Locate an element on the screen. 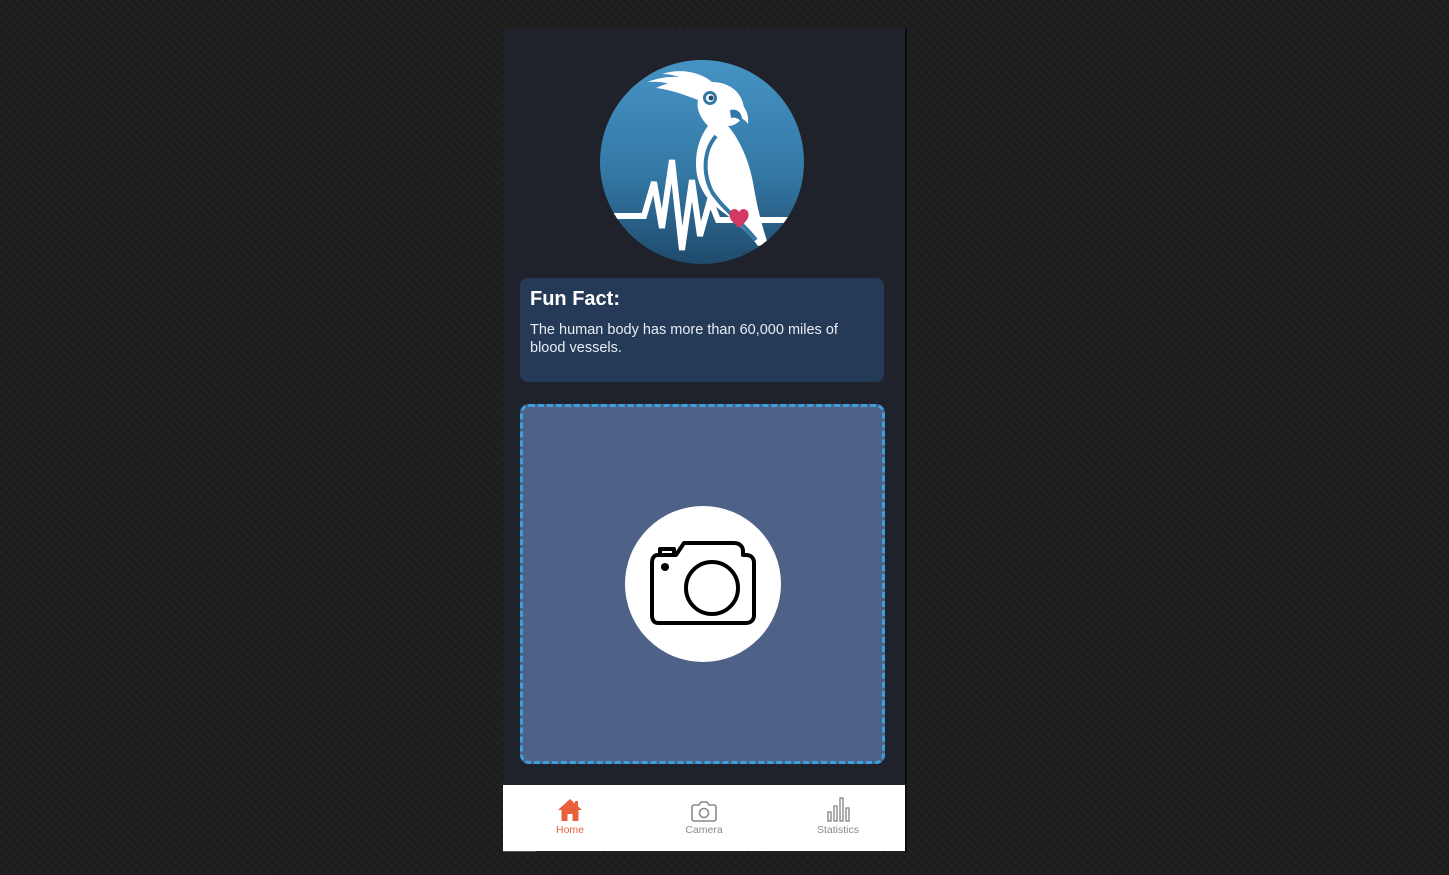  photo-upload-zone is located at coordinates (702, 584).